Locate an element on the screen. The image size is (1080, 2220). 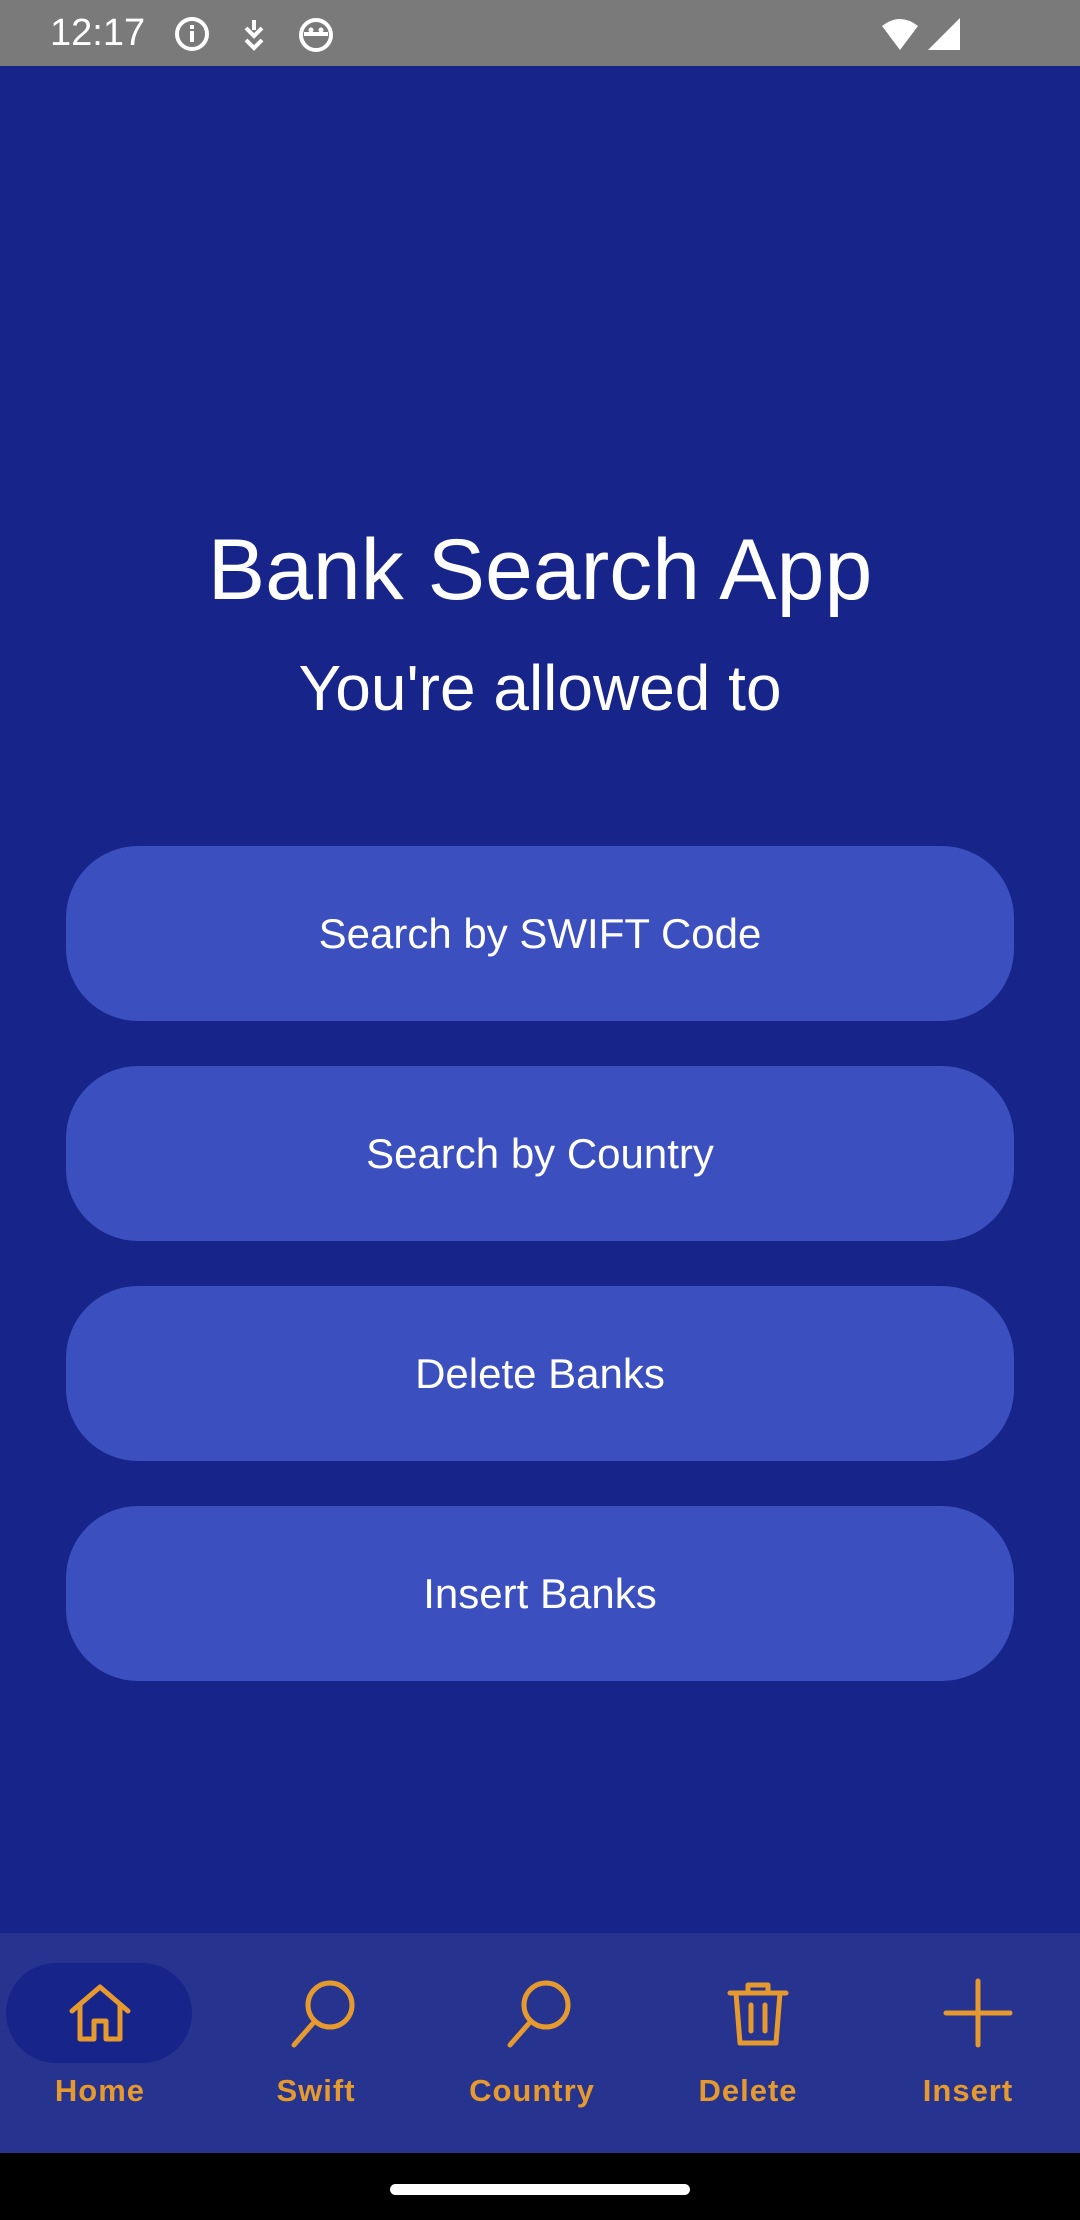
android-icon is located at coordinates (316, 34).